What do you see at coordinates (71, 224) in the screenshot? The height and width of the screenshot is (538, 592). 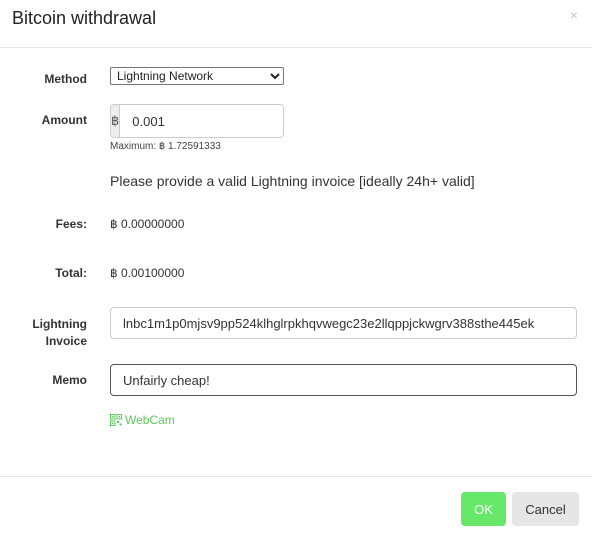 I see `fees-label: Fees:` at bounding box center [71, 224].